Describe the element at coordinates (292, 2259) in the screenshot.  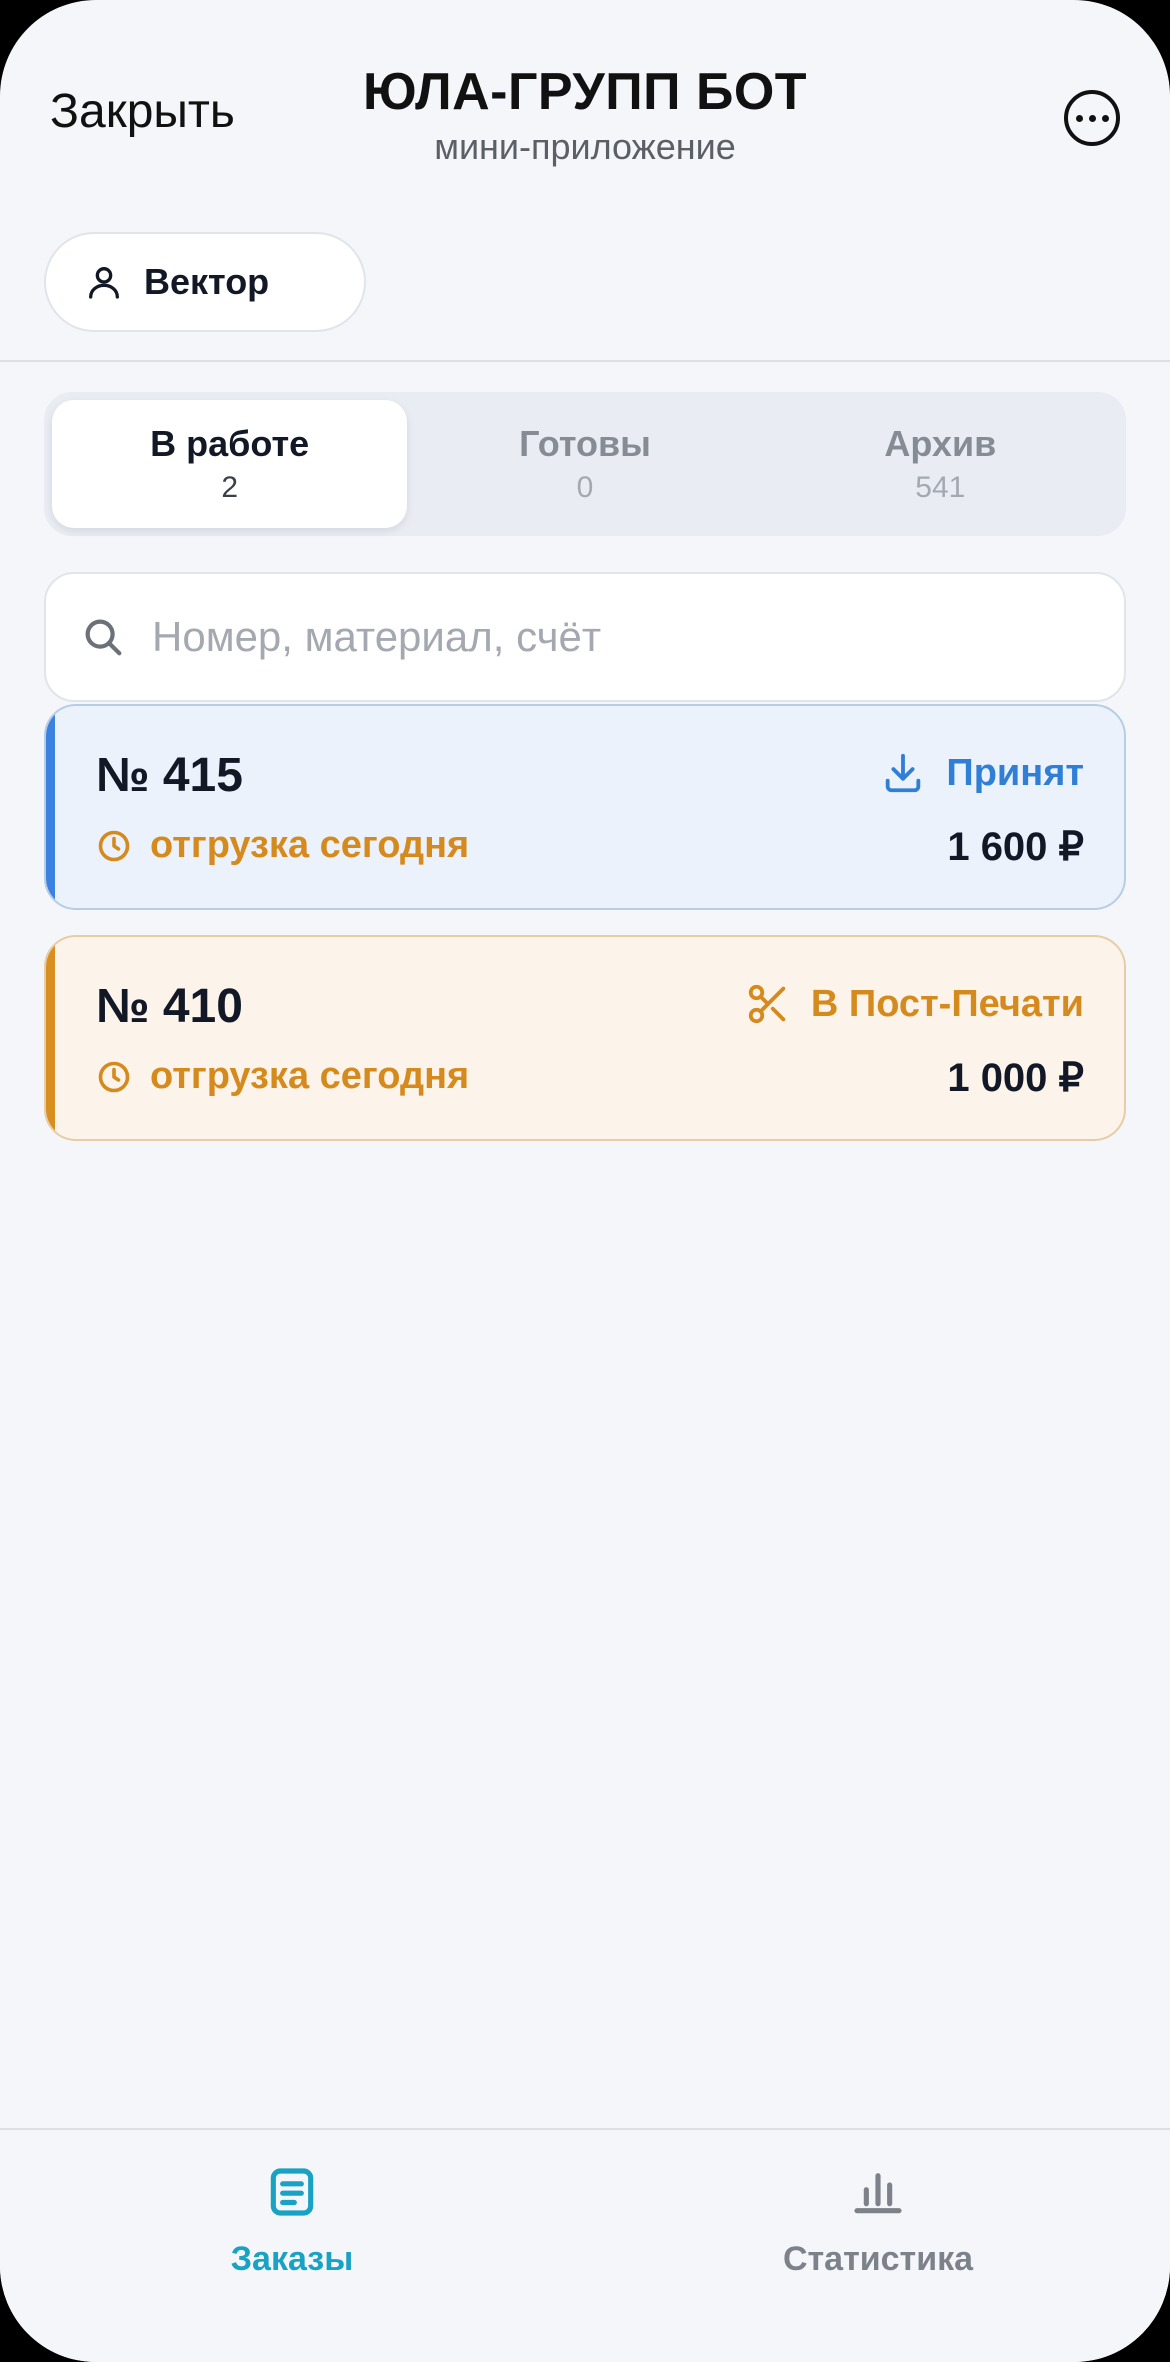
I see `nav-orders-label: Заказы` at that location.